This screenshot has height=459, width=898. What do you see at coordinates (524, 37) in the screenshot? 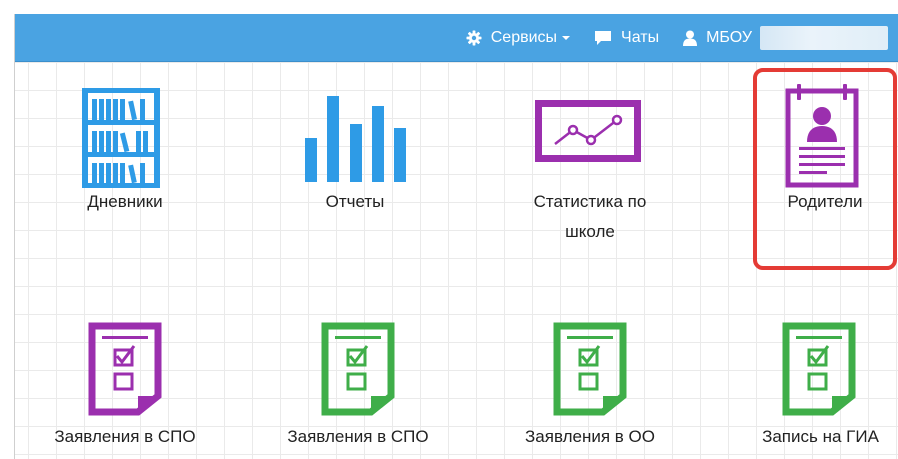
I see `services-label: Сервисы` at bounding box center [524, 37].